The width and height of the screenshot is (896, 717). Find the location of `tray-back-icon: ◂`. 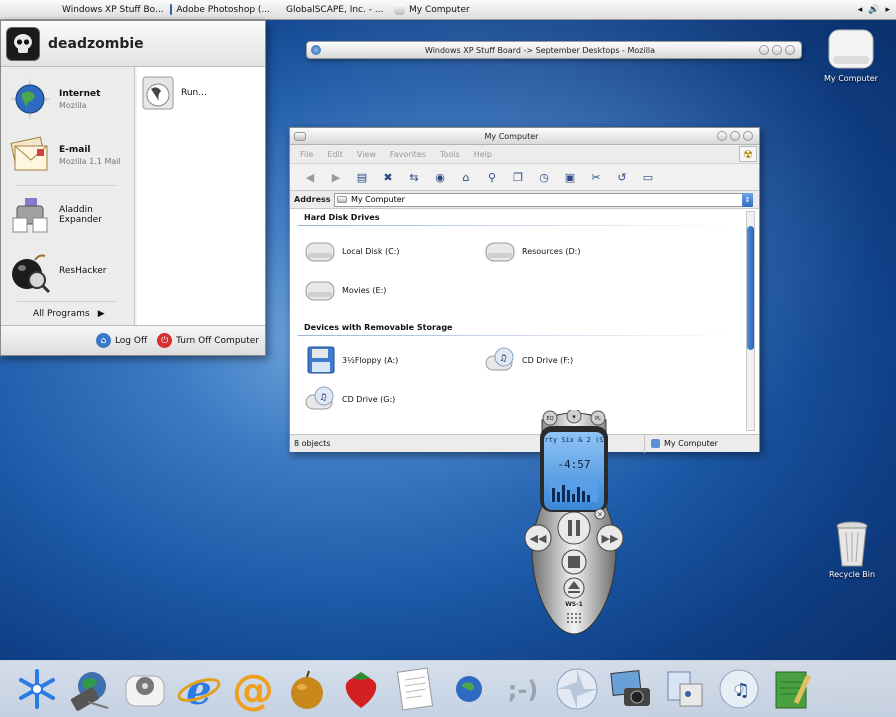

tray-back-icon: ◂ is located at coordinates (860, 10).